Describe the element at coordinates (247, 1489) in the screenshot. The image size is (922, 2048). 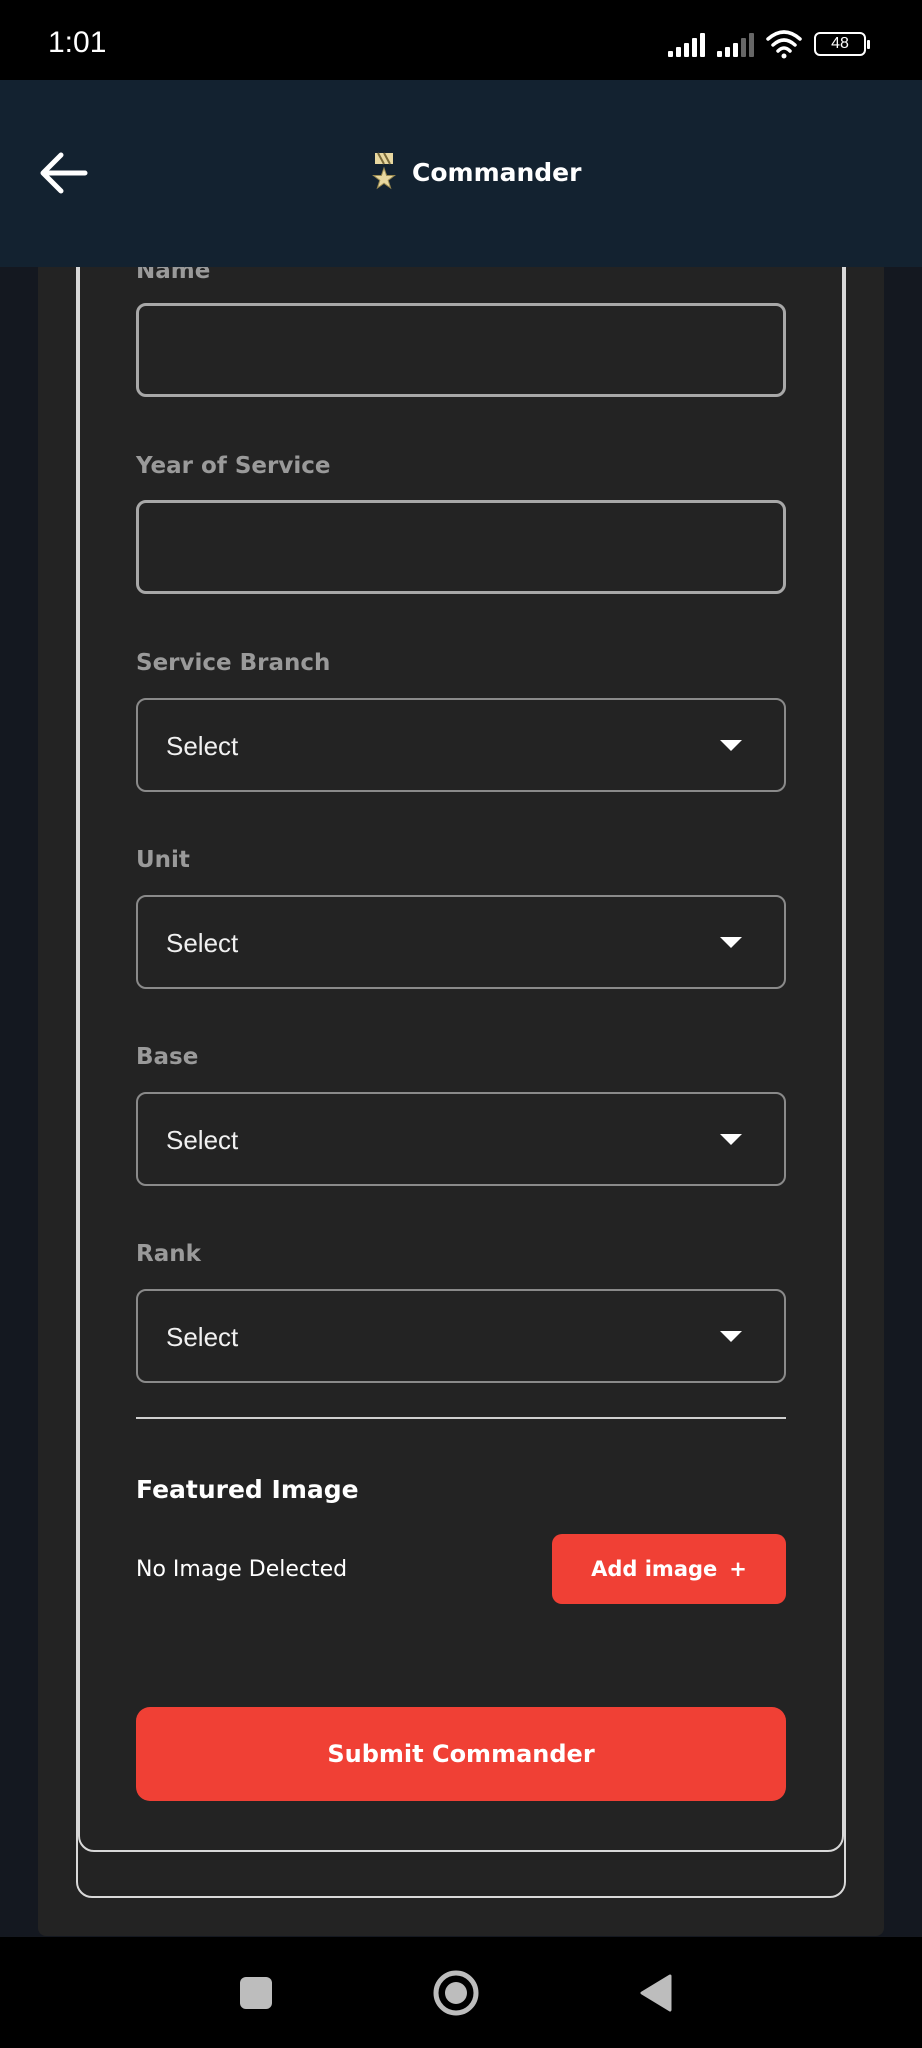
I see `featured-image-title: Featured Image` at that location.